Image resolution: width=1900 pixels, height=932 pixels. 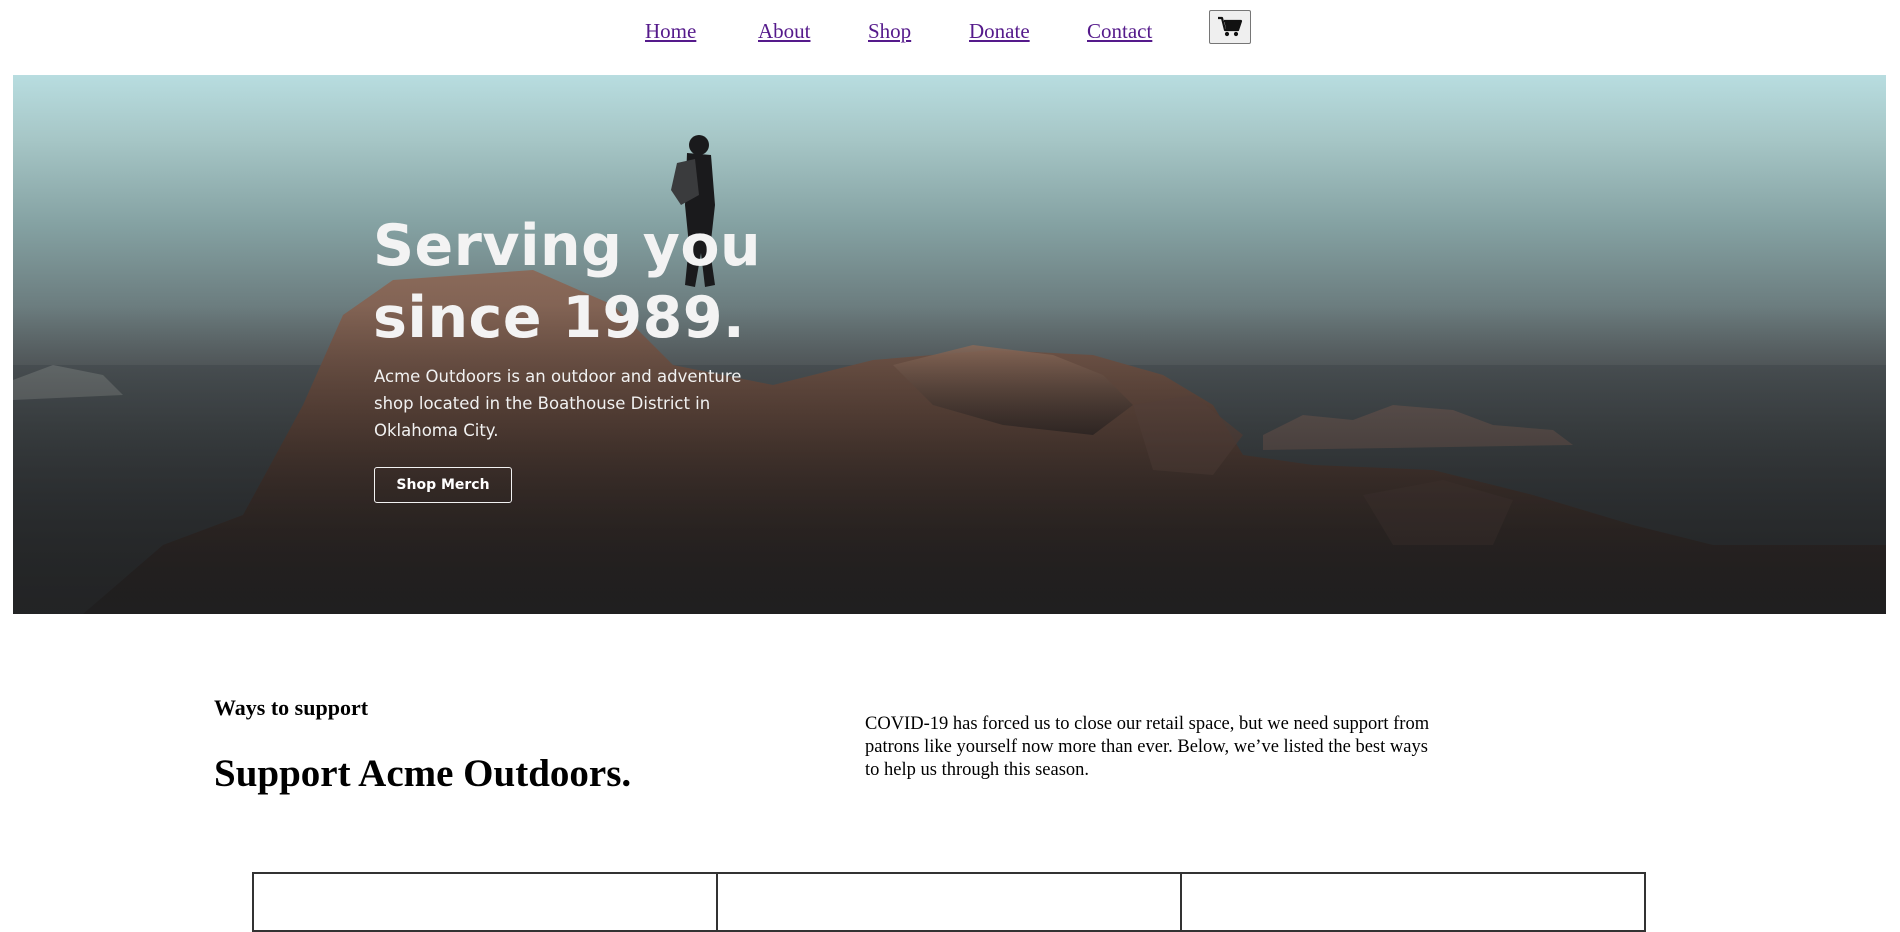 What do you see at coordinates (999, 31) in the screenshot?
I see `nav-link-donate: Donate` at bounding box center [999, 31].